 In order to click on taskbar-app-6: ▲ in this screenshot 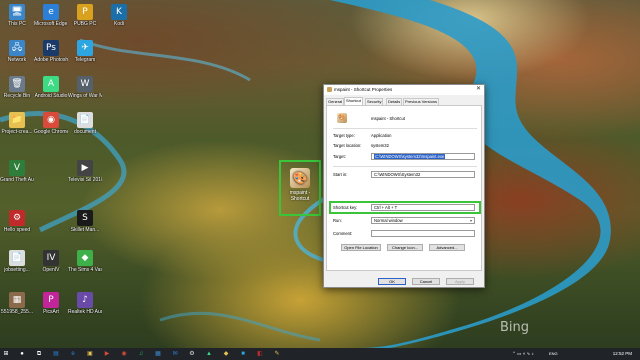, I will do `click(209, 354)`.